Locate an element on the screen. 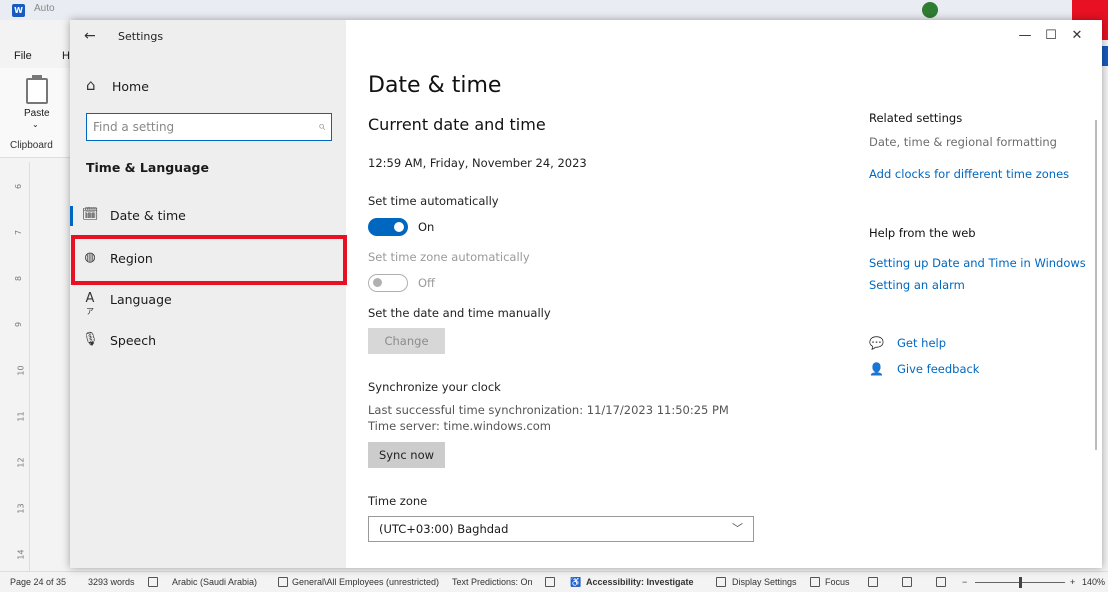 Image resolution: width=1108 pixels, height=592 pixels. sensitivity-icon is located at coordinates (284, 582).